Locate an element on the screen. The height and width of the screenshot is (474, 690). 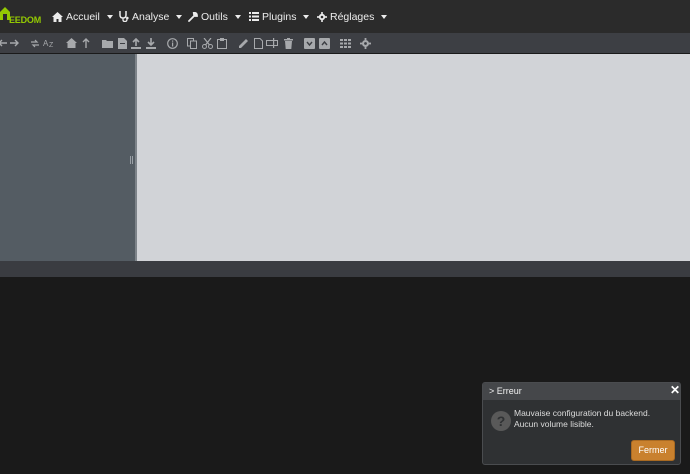
up-arrow-icon is located at coordinates (86, 43).